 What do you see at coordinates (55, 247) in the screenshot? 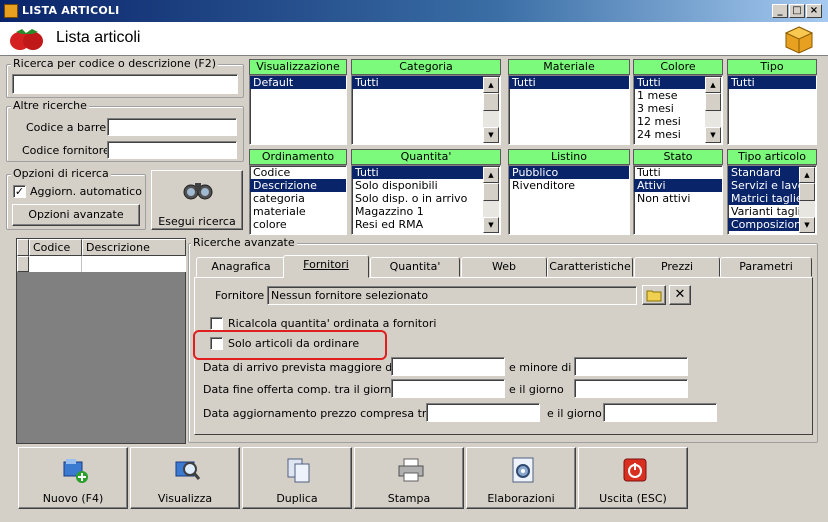
I see `grid-header-code: Codice` at bounding box center [55, 247].